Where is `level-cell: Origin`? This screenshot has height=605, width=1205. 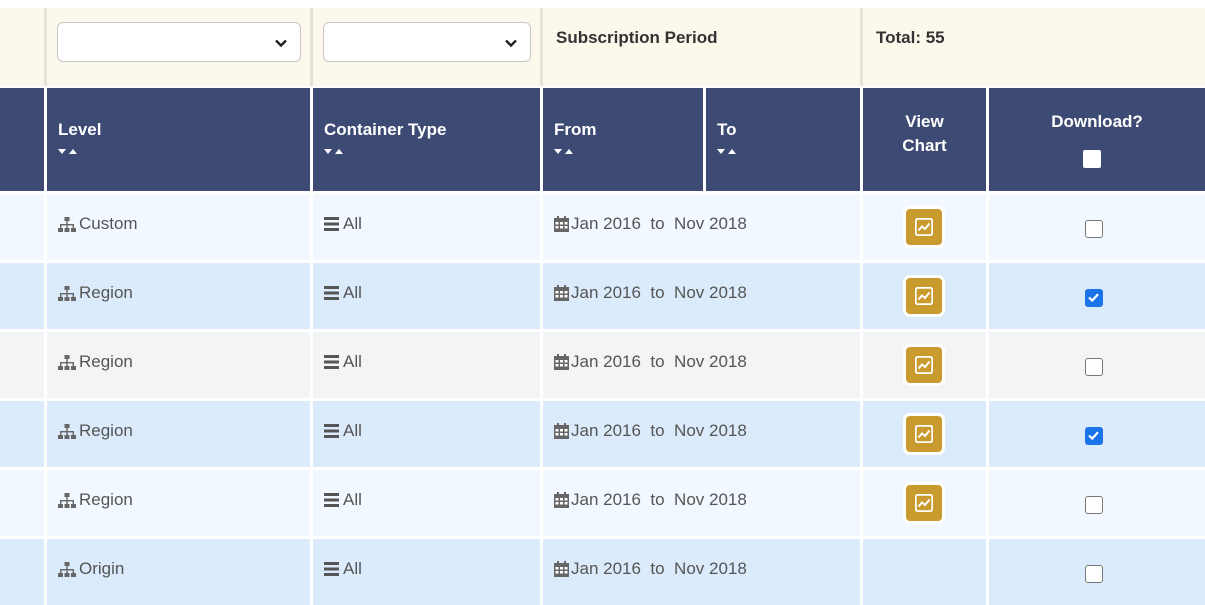 level-cell: Origin is located at coordinates (180, 572).